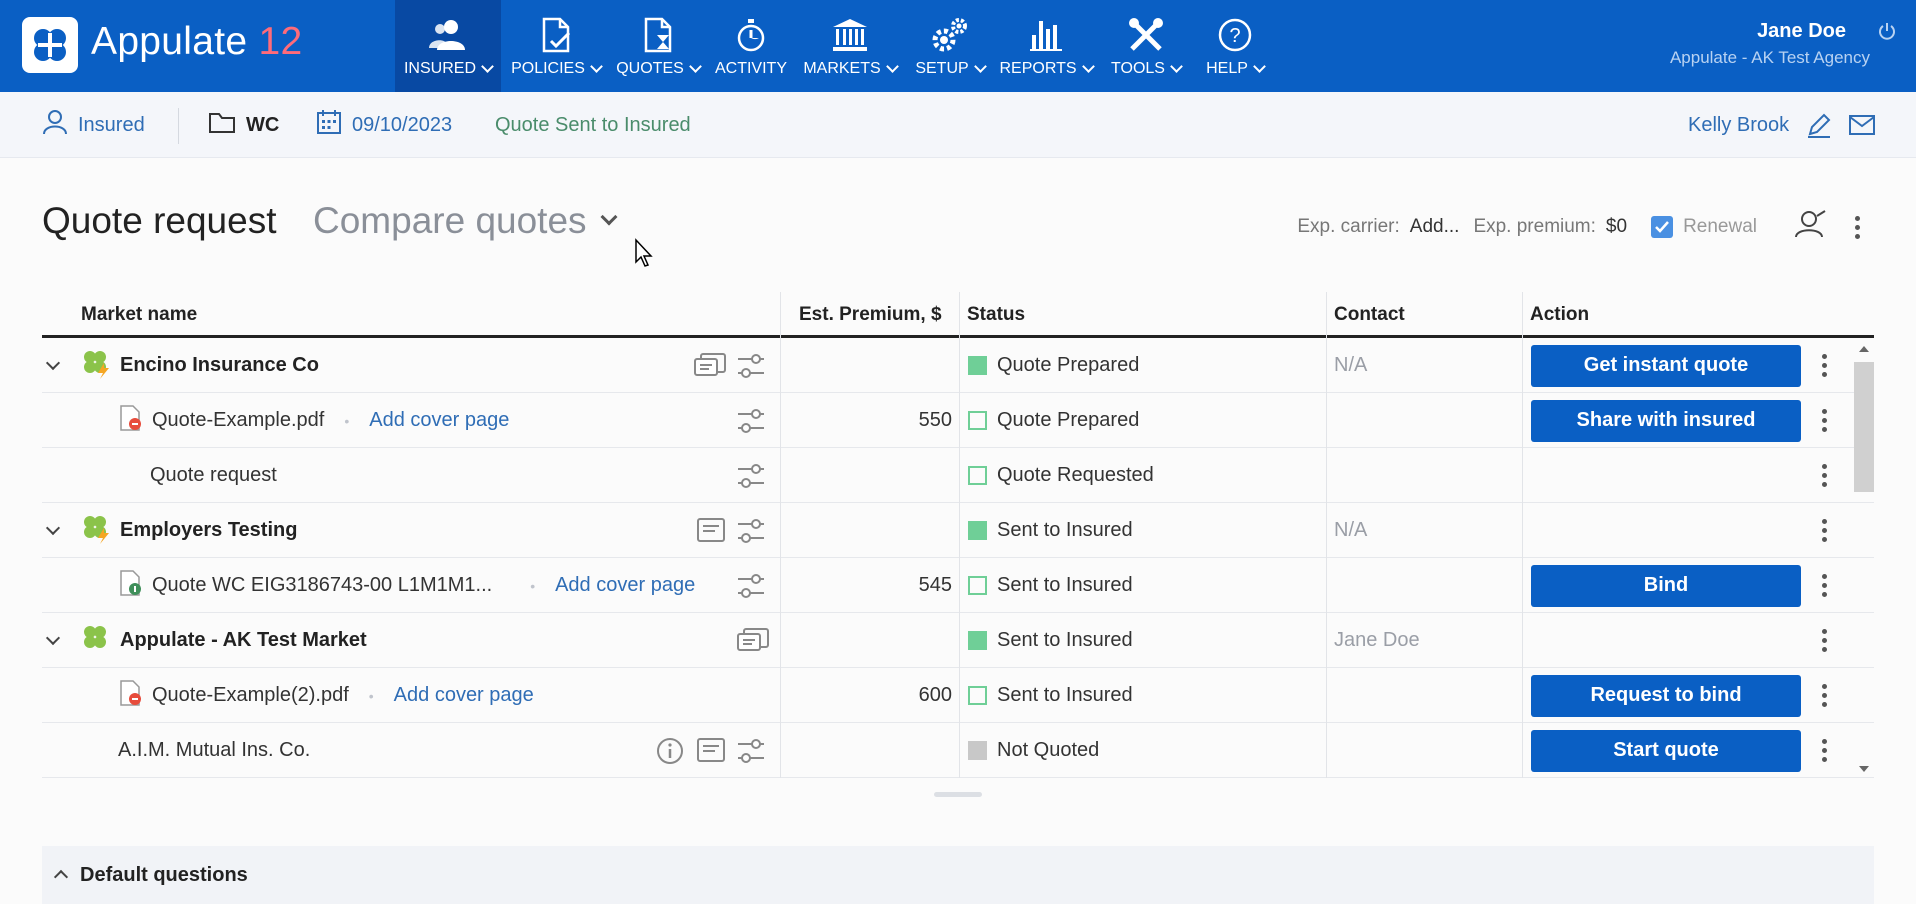 The height and width of the screenshot is (904, 1916). Describe the element at coordinates (1369, 315) in the screenshot. I see `header-contact: Contact` at that location.